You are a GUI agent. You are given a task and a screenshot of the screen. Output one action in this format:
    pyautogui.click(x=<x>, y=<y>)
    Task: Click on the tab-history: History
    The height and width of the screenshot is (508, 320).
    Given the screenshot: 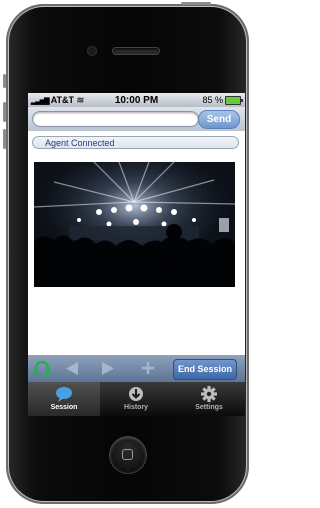 What is the action you would take?
    pyautogui.click(x=136, y=399)
    